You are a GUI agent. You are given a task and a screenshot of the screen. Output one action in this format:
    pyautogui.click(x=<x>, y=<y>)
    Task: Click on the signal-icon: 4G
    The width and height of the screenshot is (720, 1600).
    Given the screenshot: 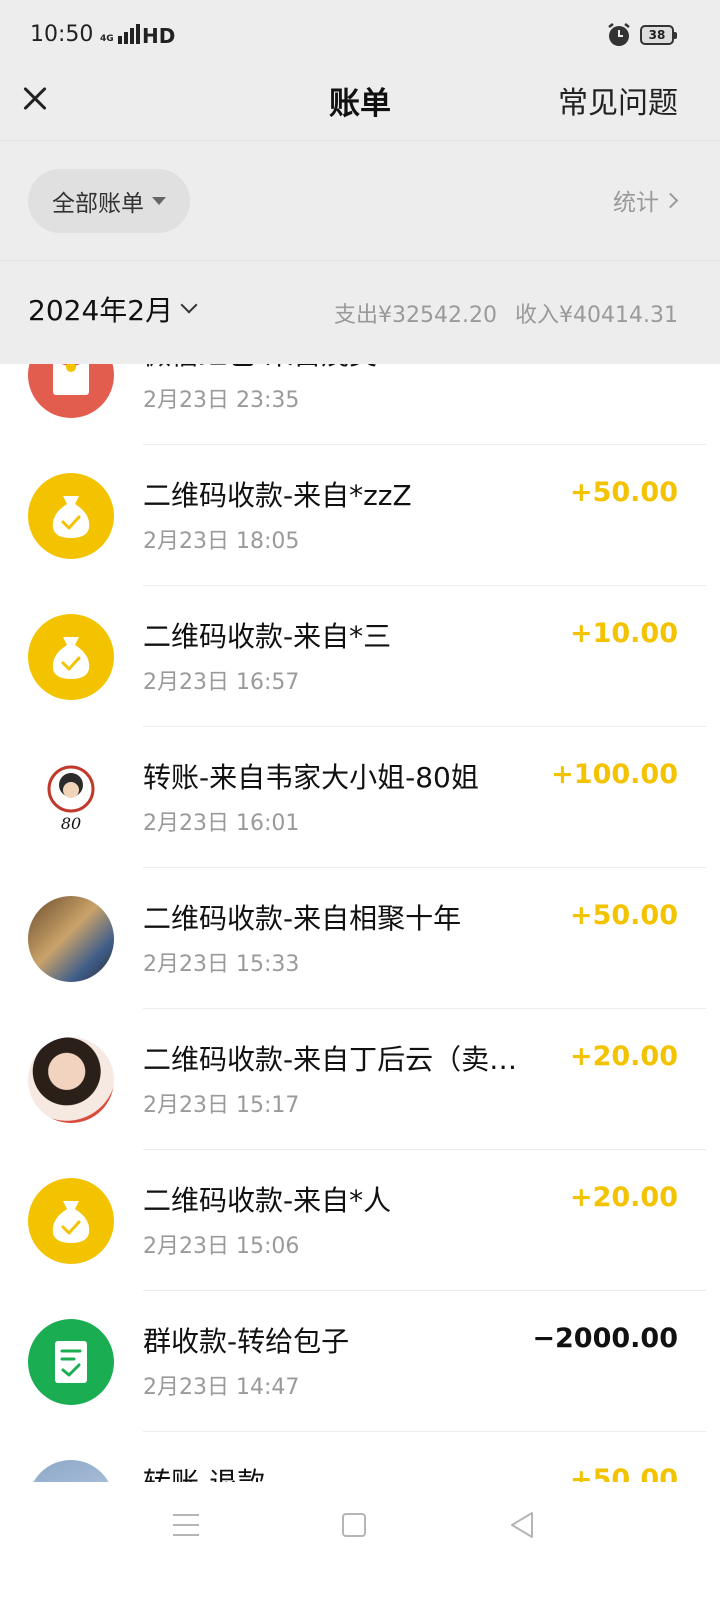 What is the action you would take?
    pyautogui.click(x=120, y=34)
    